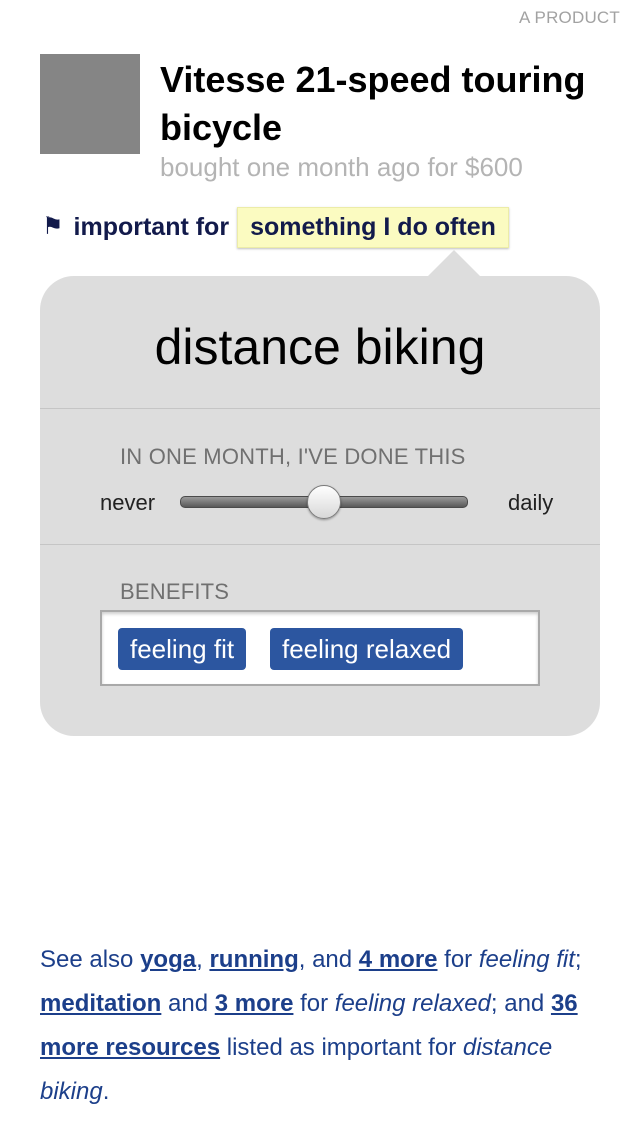  I want to click on importance-value: something I do often, so click(373, 227).